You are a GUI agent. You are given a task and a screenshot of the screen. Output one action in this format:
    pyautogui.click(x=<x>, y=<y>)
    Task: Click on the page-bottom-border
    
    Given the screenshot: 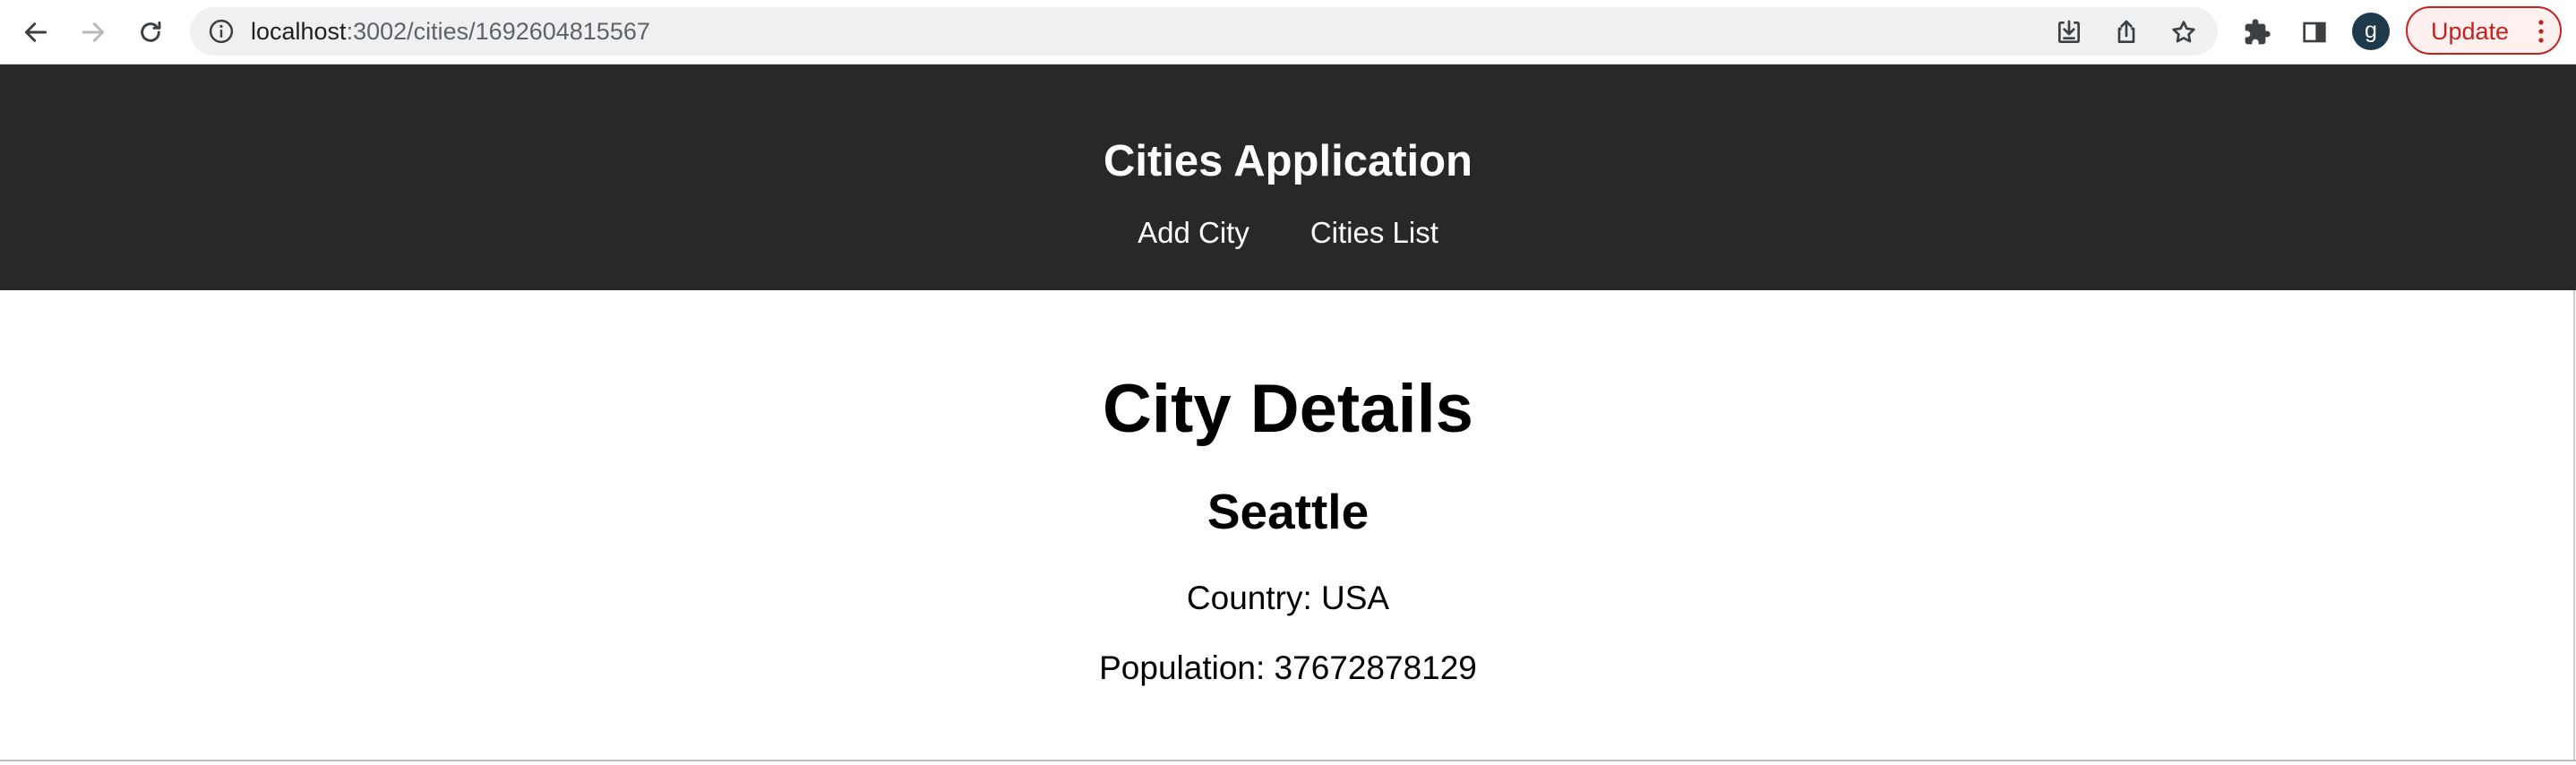 What is the action you would take?
    pyautogui.click(x=1288, y=760)
    